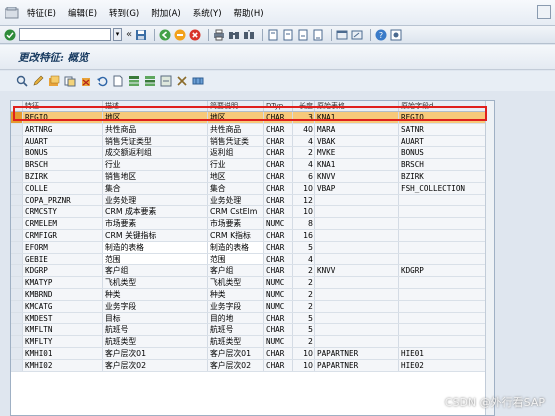 Image resolution: width=555 pixels, height=416 pixels. What do you see at coordinates (252, 306) in the screenshot?
I see `table-row: KMCATG 业务字段 业务字段 NUMC 2` at bounding box center [252, 306].